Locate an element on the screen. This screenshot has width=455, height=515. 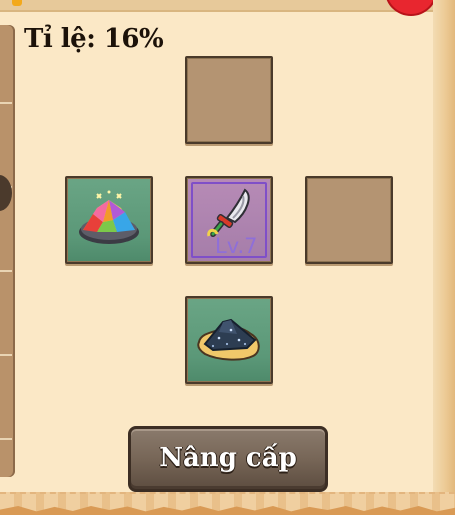
slot-bottom is located at coordinates (229, 340).